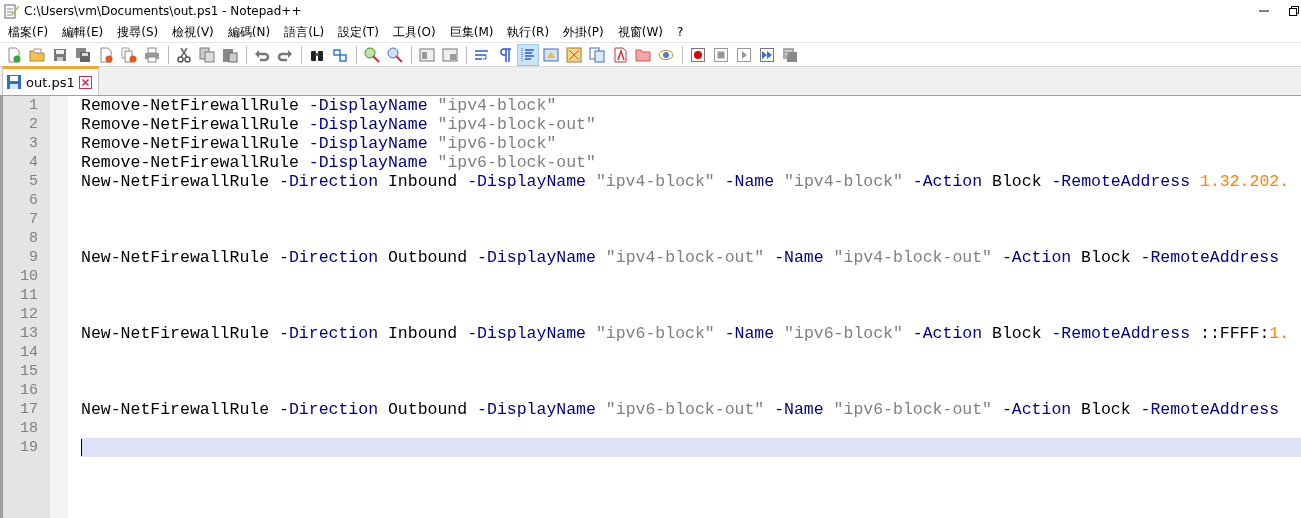 The width and height of the screenshot is (1301, 518). I want to click on menu-item: ?, so click(680, 32).